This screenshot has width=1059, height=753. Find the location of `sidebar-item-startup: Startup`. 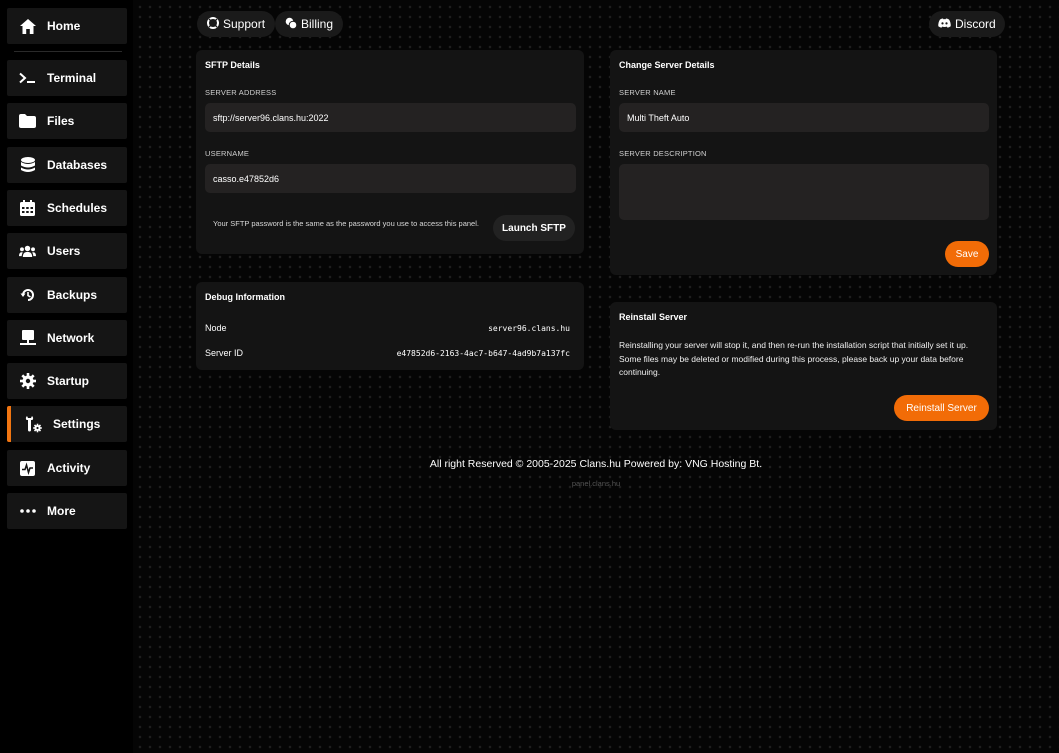

sidebar-item-startup: Startup is located at coordinates (67, 381).